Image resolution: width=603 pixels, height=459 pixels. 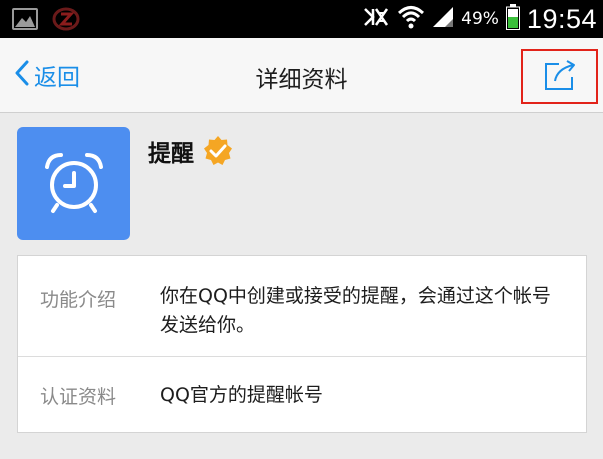 I want to click on verified-badge-icon, so click(x=218, y=151).